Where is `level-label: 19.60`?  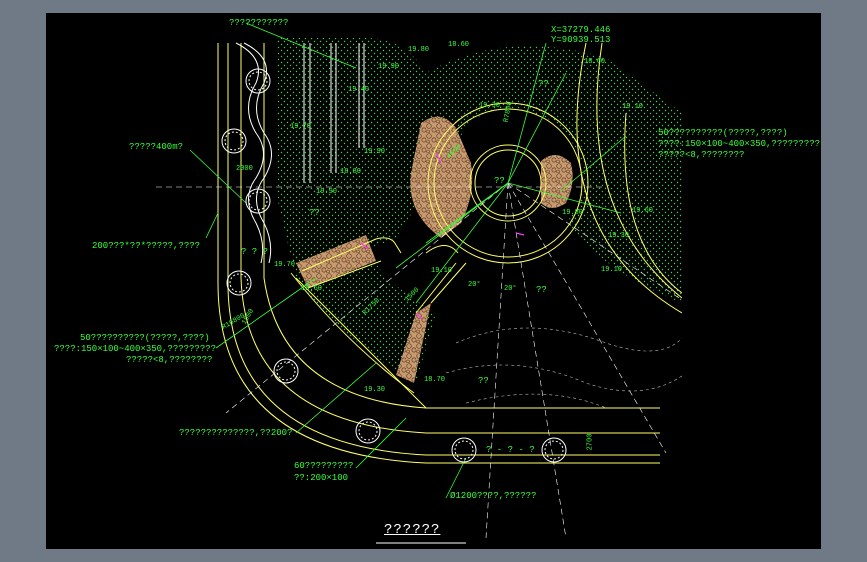
level-label: 19.60 is located at coordinates (643, 211).